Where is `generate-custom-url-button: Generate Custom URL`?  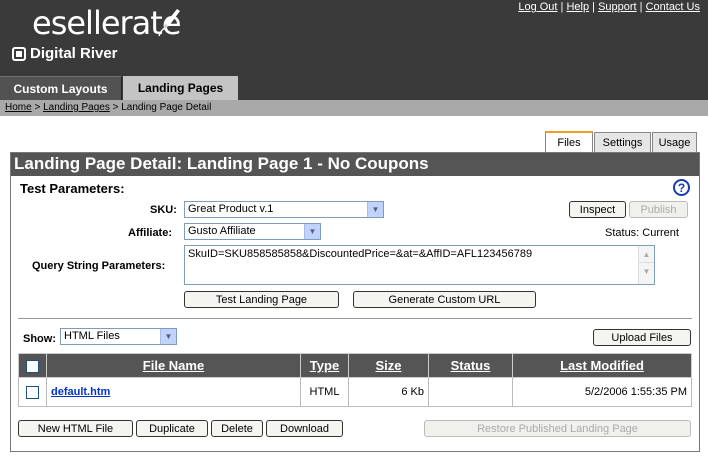 generate-custom-url-button: Generate Custom URL is located at coordinates (444, 299).